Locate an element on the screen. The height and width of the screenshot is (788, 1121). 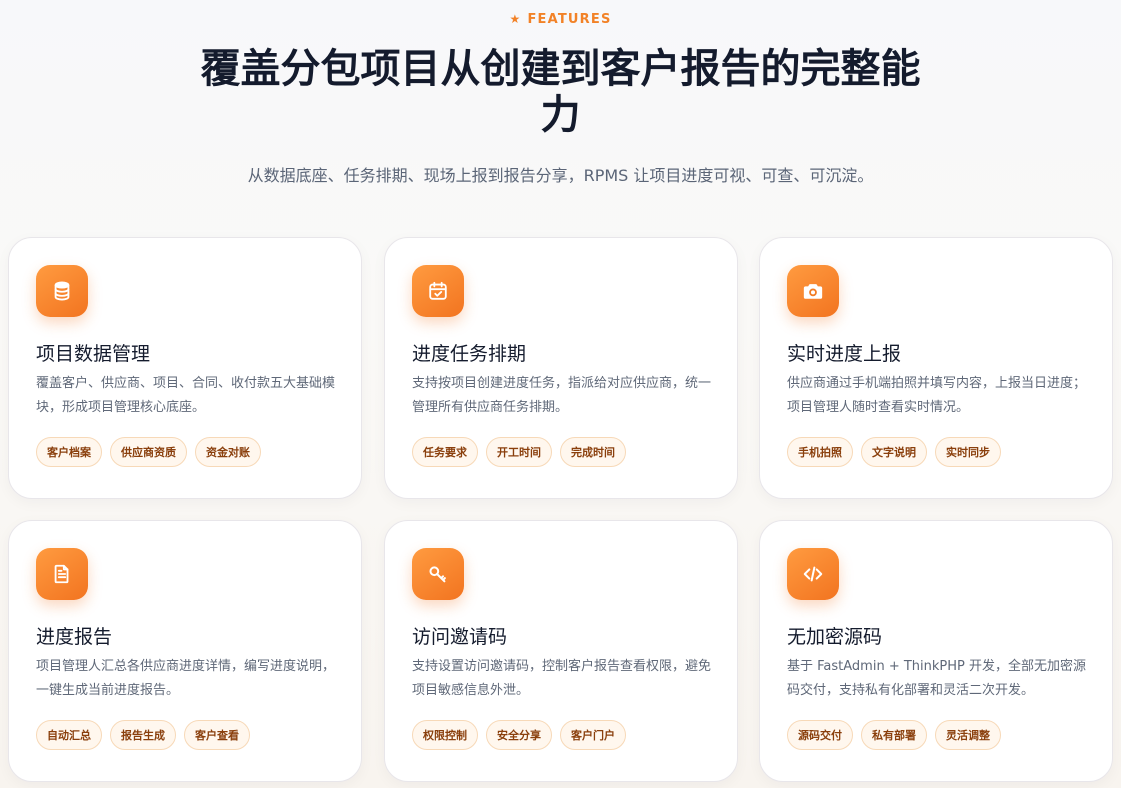
tag-list: 自动汇总 报告生成 客户查看 is located at coordinates (143, 735).